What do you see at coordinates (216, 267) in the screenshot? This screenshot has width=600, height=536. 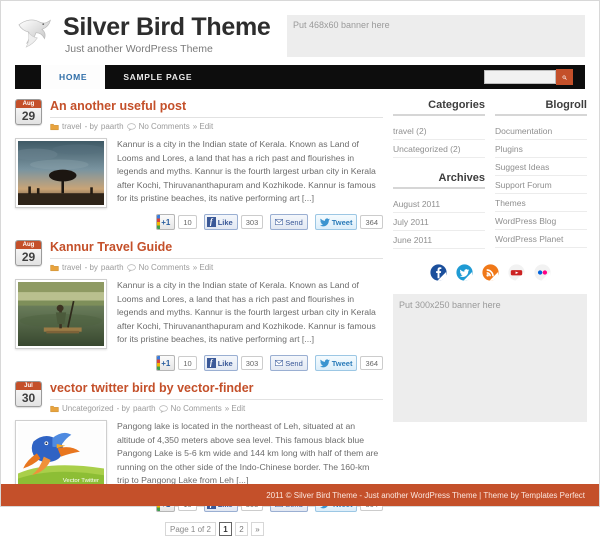 I see `post-meta: travel - by paarth No Comments » Edit` at bounding box center [216, 267].